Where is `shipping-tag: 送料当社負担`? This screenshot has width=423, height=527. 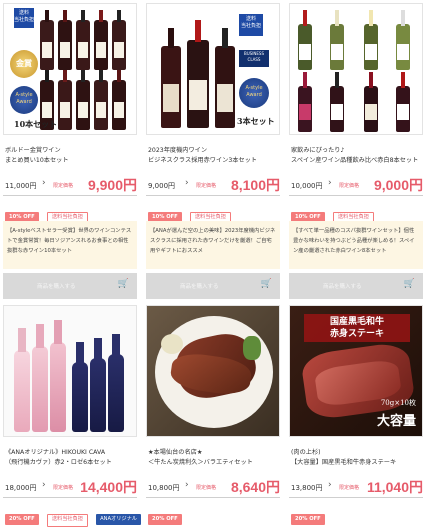
shipping-tag: 送料当社負担 is located at coordinates (67, 520).